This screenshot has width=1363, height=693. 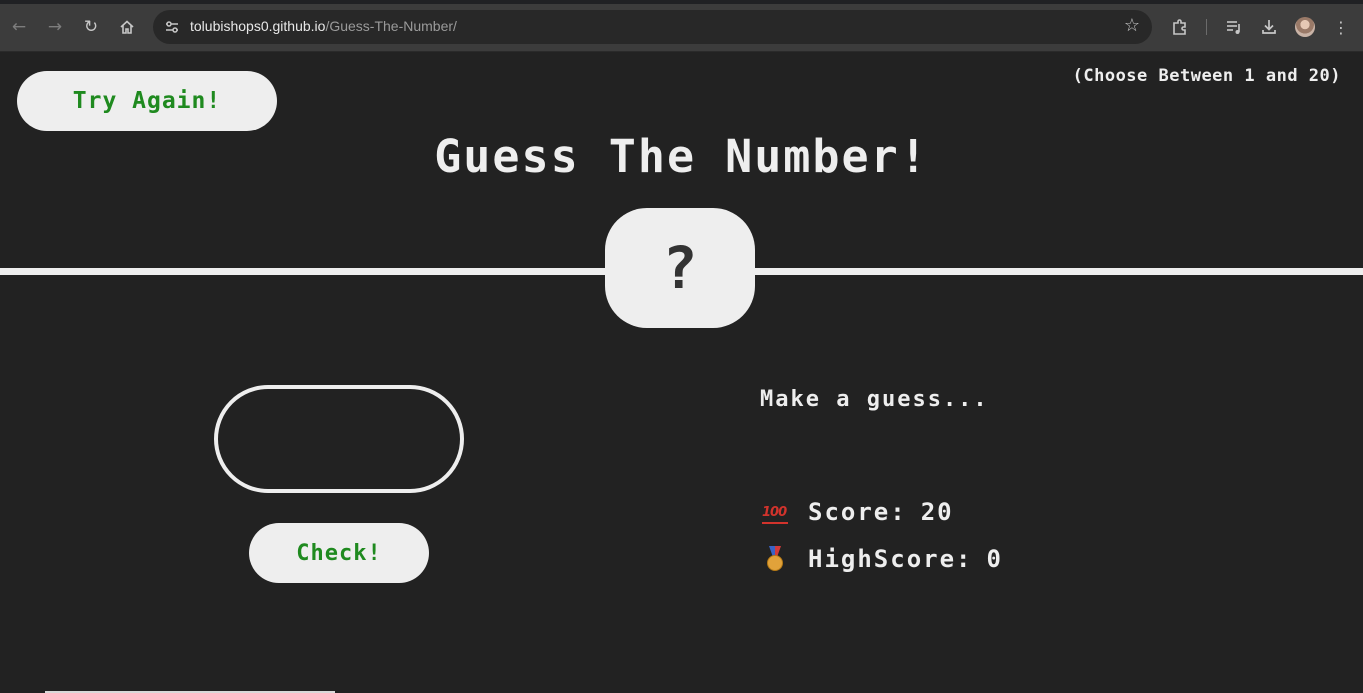 I want to click on hundred-points-icon: 100, so click(x=775, y=512).